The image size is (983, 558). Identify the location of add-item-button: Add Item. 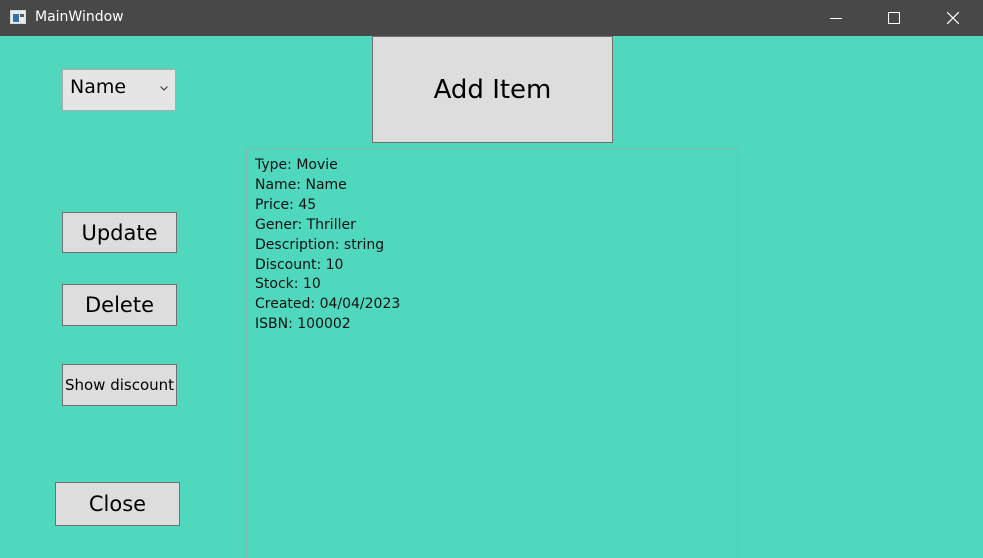
(492, 89).